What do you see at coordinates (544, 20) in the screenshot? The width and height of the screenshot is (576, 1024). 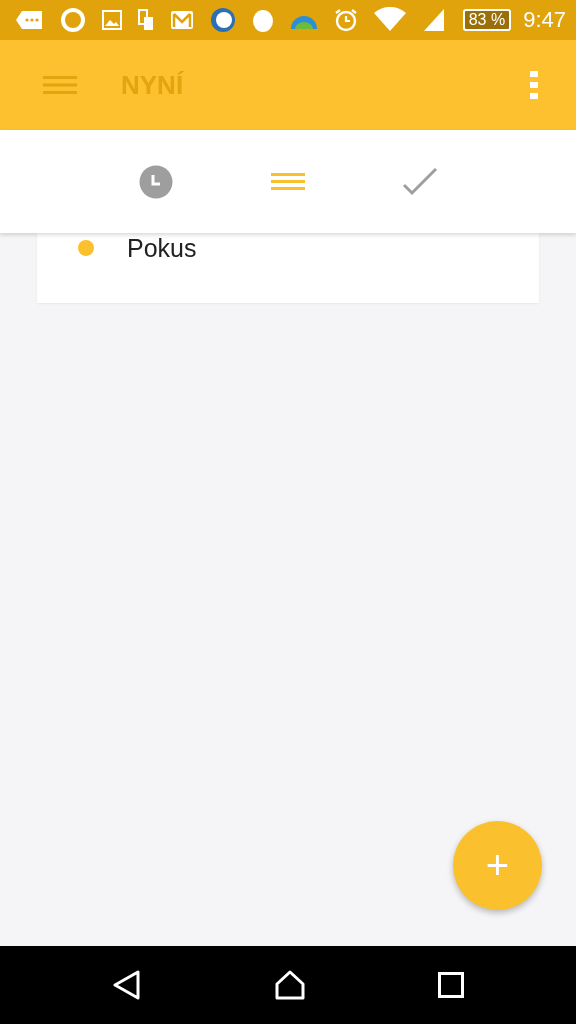 I see `status-time: 9:47` at bounding box center [544, 20].